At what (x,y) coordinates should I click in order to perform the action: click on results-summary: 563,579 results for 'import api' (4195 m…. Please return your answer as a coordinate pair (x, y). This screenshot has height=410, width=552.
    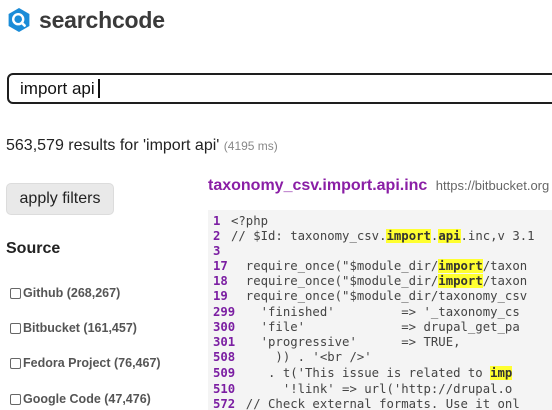
    Looking at the image, I should click on (142, 146).